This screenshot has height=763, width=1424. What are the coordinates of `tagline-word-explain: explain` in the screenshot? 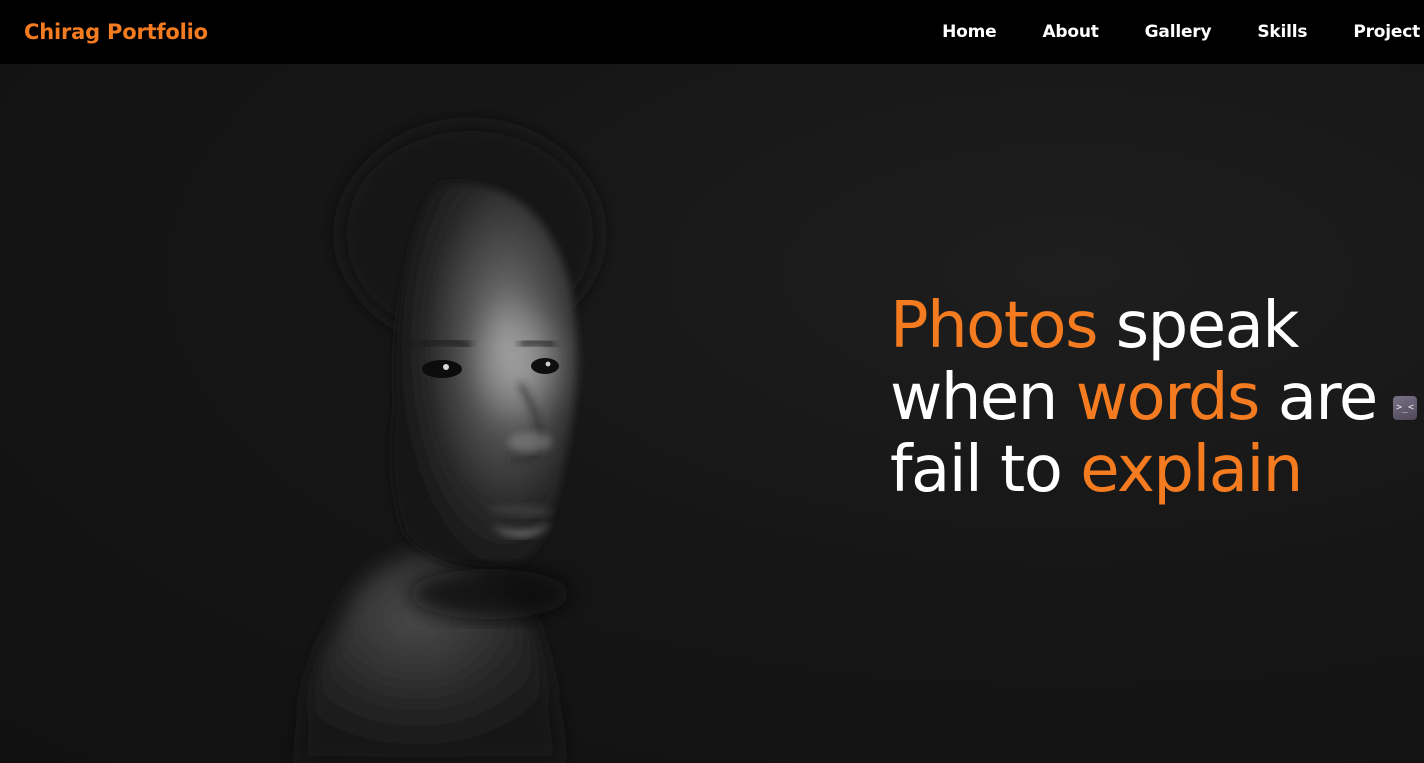 It's located at (1191, 470).